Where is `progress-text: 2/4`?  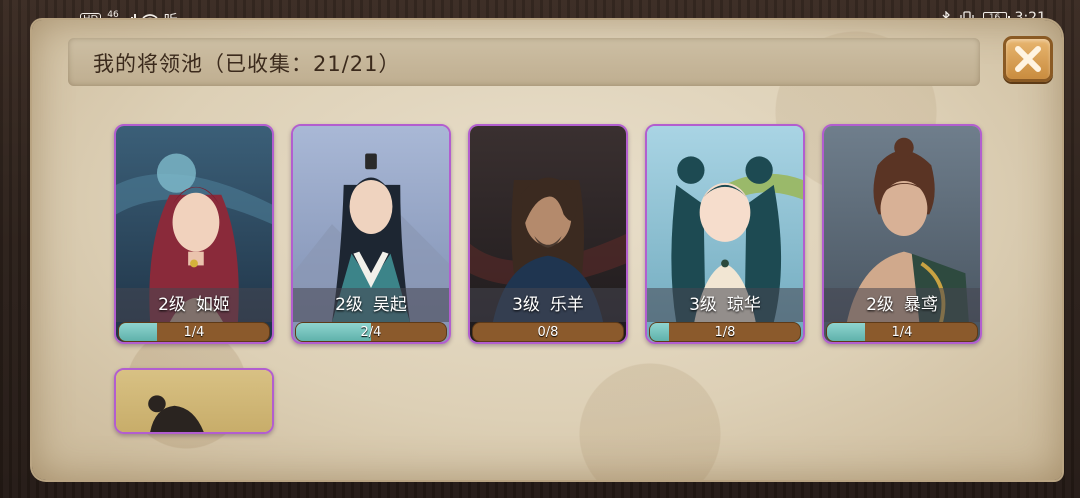 progress-text: 2/4 is located at coordinates (371, 332).